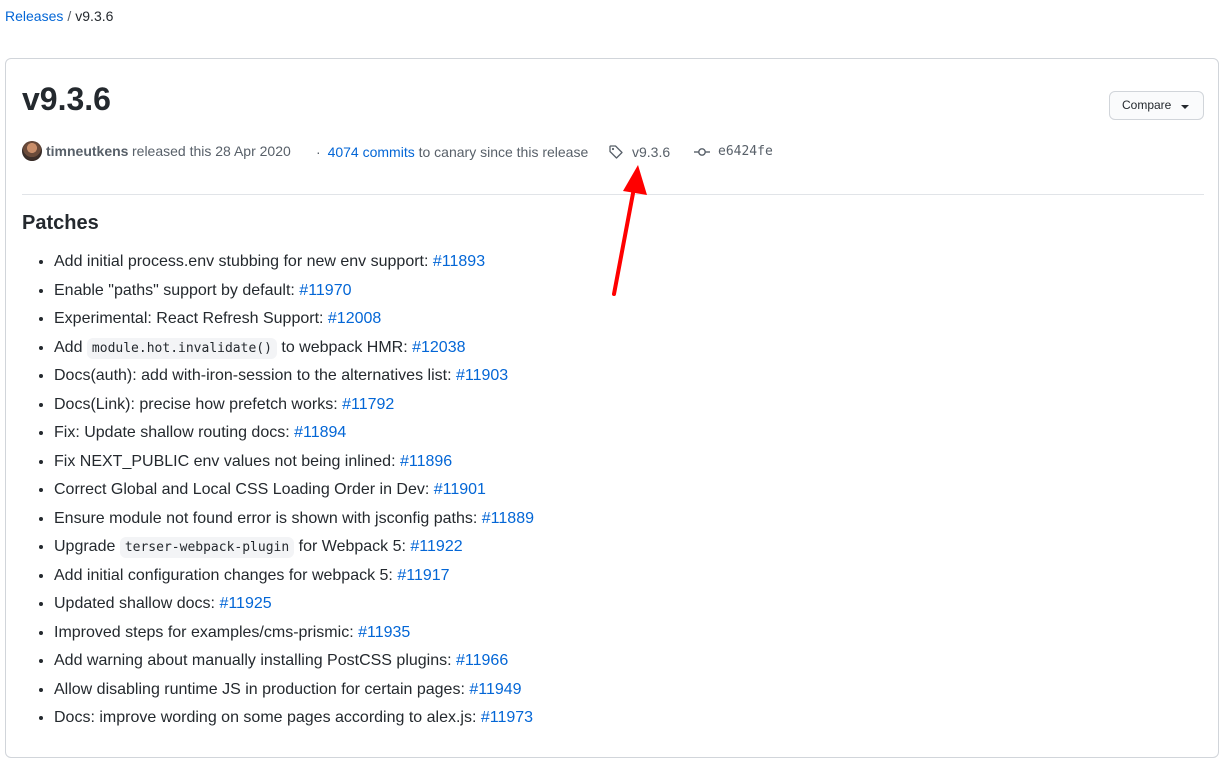 This screenshot has height=758, width=1226. Describe the element at coordinates (177, 290) in the screenshot. I see `patch-text: Enable "paths" support by default:` at that location.